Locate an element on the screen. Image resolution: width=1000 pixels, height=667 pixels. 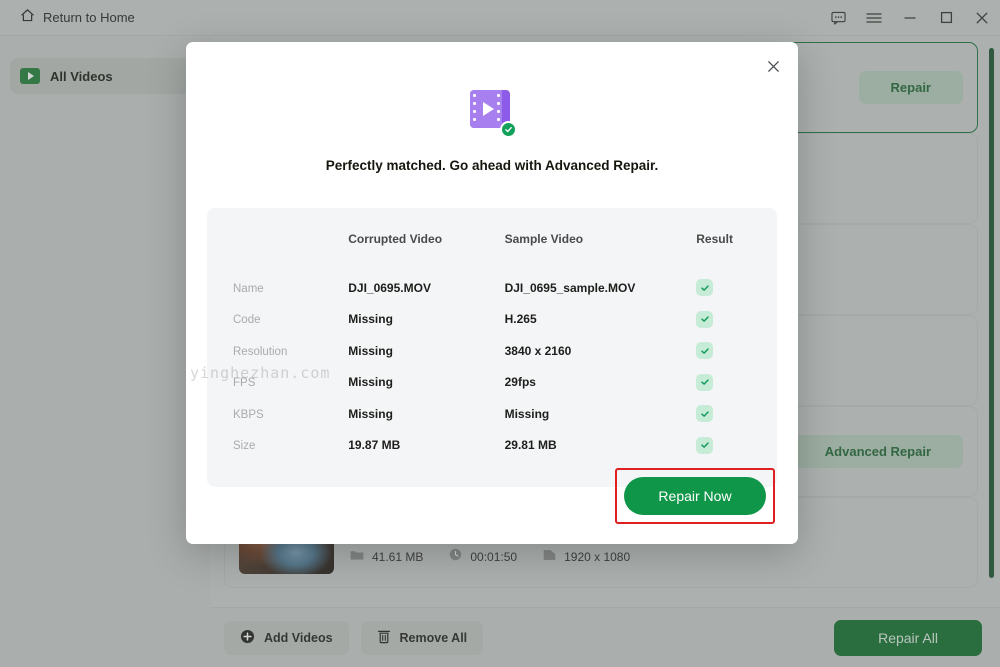
sample-value: 29fps is located at coordinates (520, 382).